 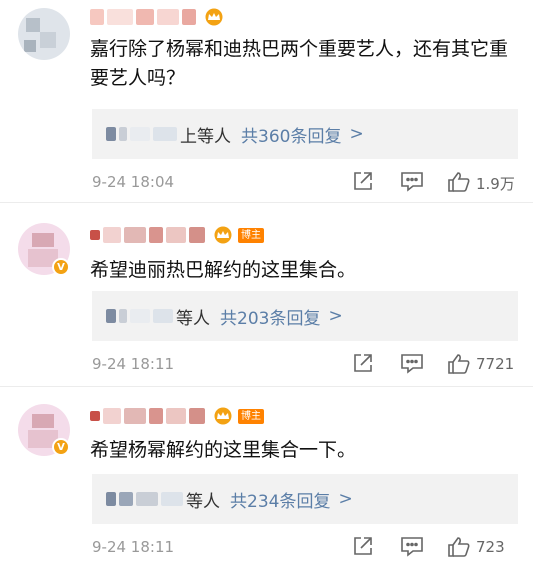 What do you see at coordinates (307, 365) in the screenshot?
I see `comment-meta: 9-24 18:11 7721` at bounding box center [307, 365].